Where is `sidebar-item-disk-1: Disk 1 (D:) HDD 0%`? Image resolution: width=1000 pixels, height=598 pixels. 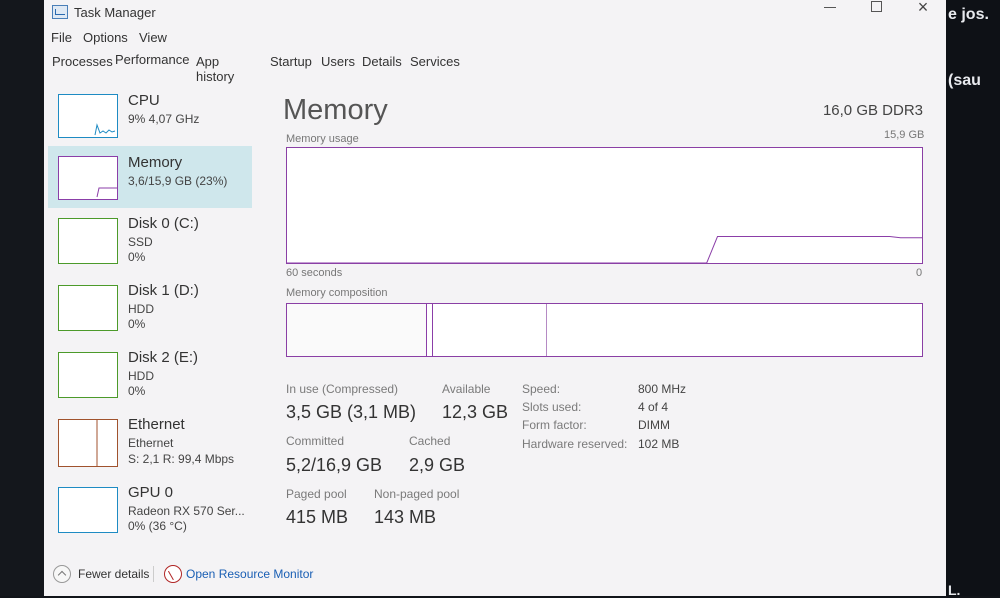
sidebar-item-disk-1: Disk 1 (D:) HDD 0% is located at coordinates (150, 311).